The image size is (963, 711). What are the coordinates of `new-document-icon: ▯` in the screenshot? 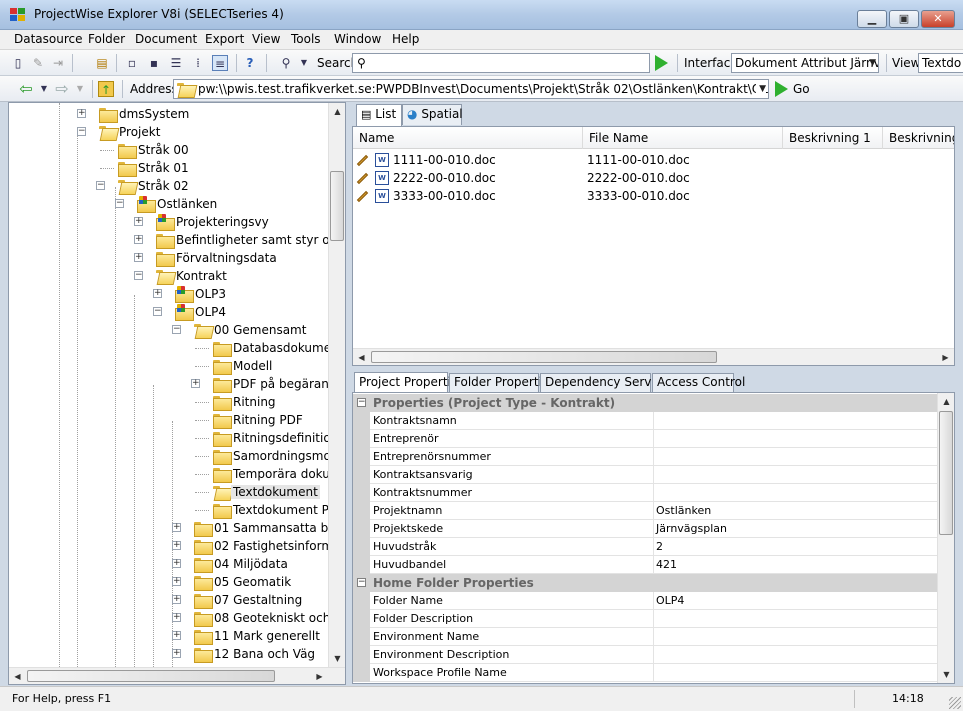 It's located at (18, 63).